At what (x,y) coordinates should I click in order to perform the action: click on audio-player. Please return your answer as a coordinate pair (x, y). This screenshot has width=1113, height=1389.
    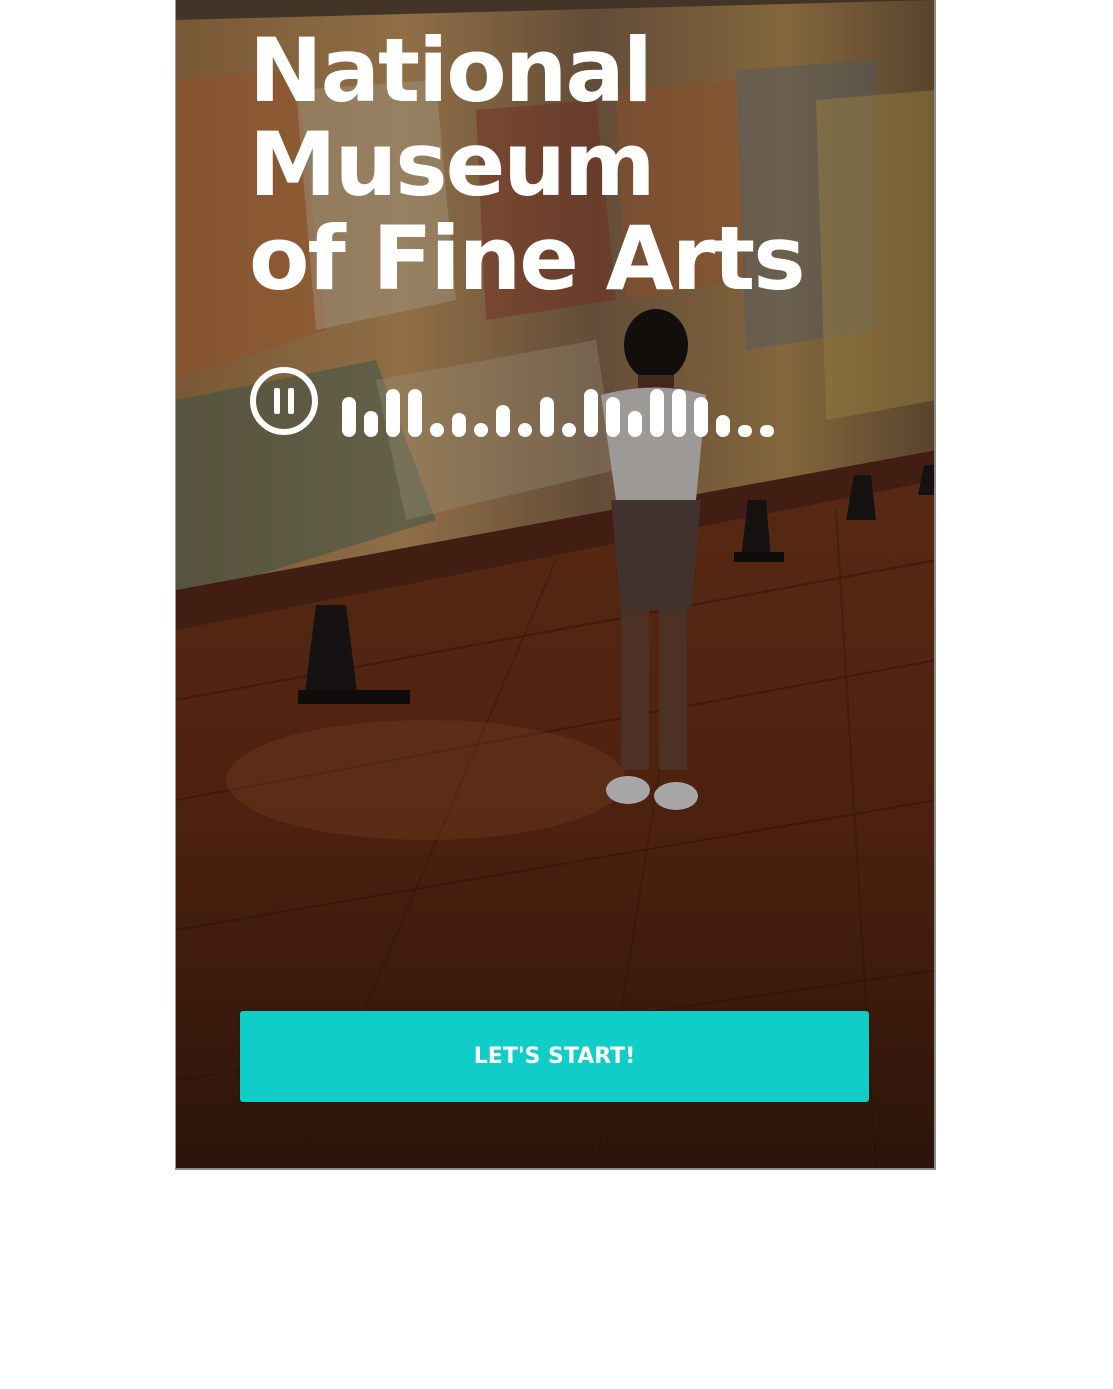
    Looking at the image, I should click on (511, 401).